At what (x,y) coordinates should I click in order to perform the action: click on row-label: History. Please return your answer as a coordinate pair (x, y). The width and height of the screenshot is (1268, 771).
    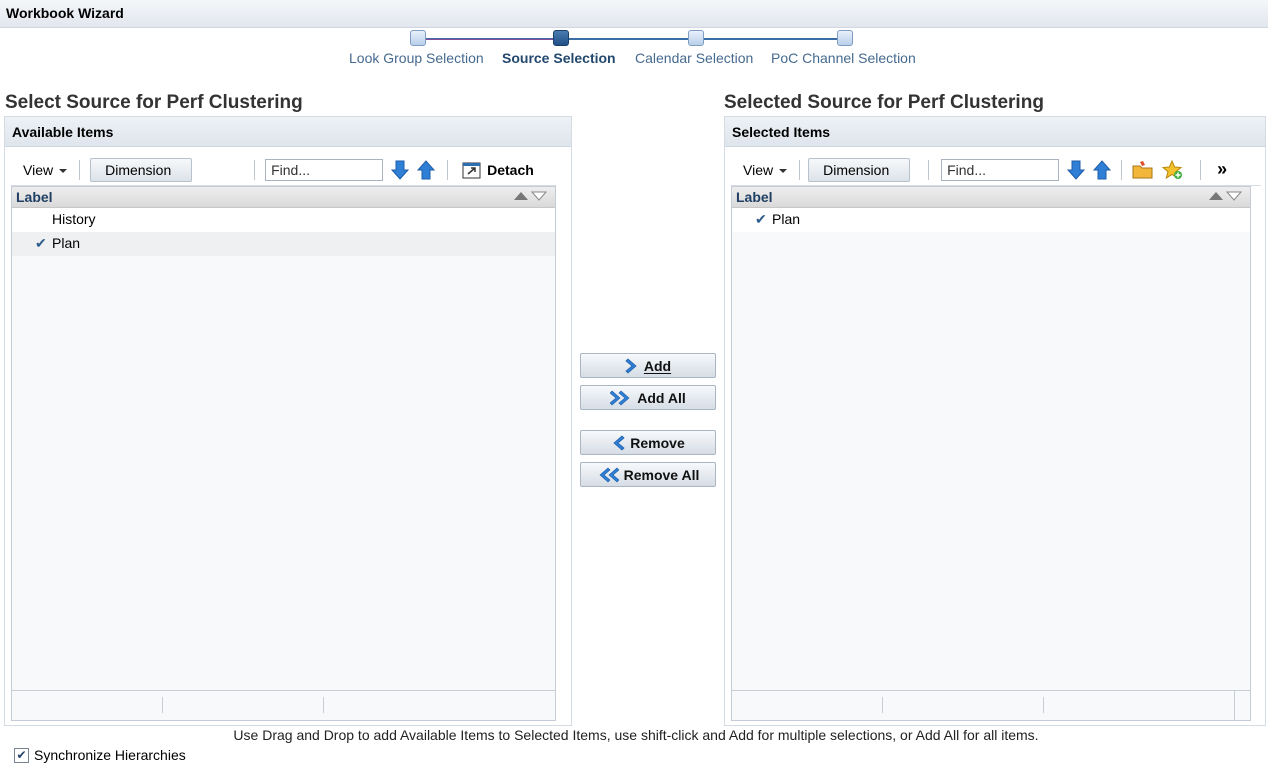
    Looking at the image, I should click on (74, 219).